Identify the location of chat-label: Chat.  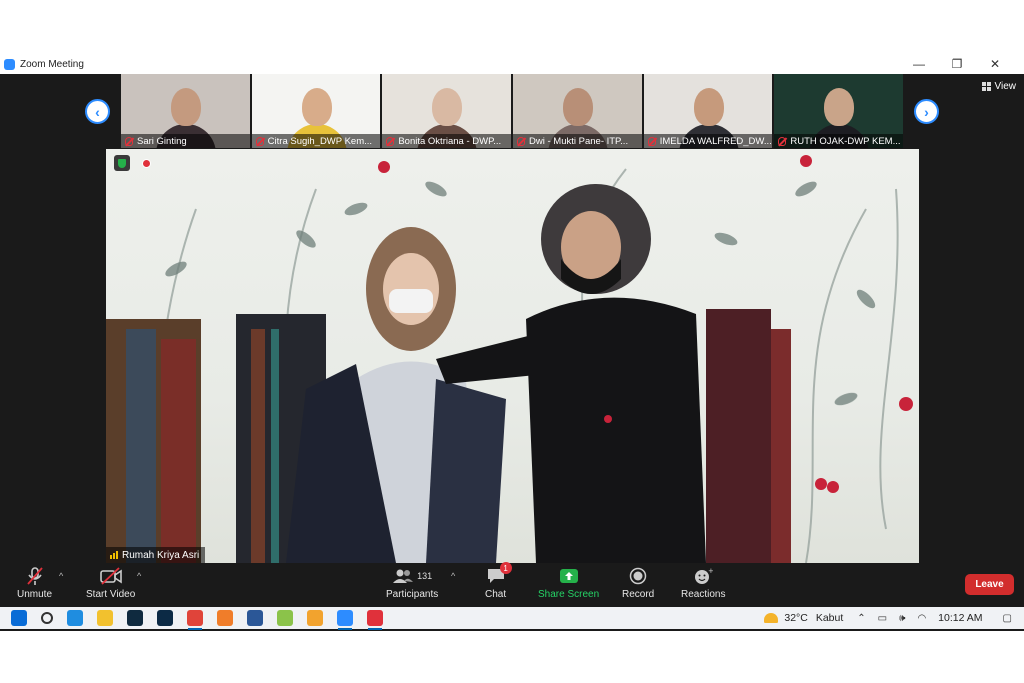
(496, 594).